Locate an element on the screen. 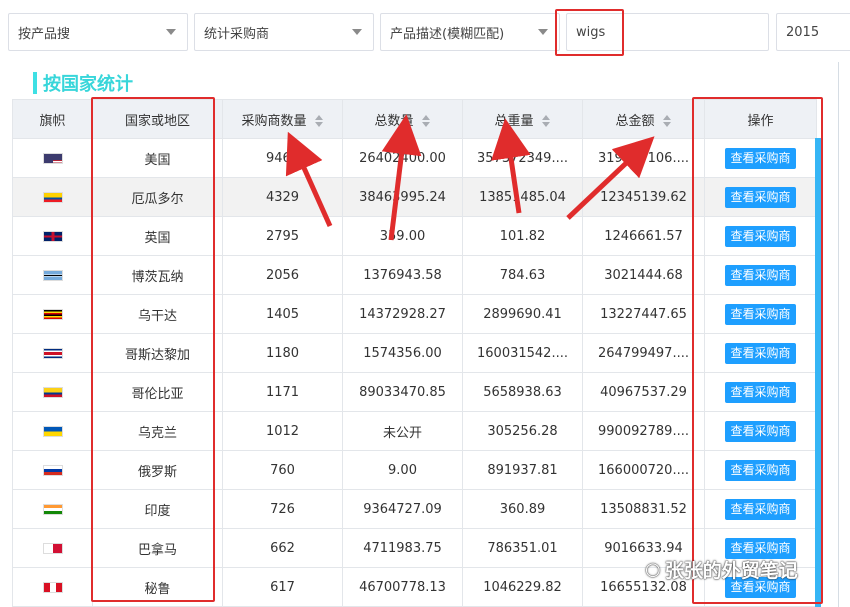  uganda-flag-icon is located at coordinates (52, 314).